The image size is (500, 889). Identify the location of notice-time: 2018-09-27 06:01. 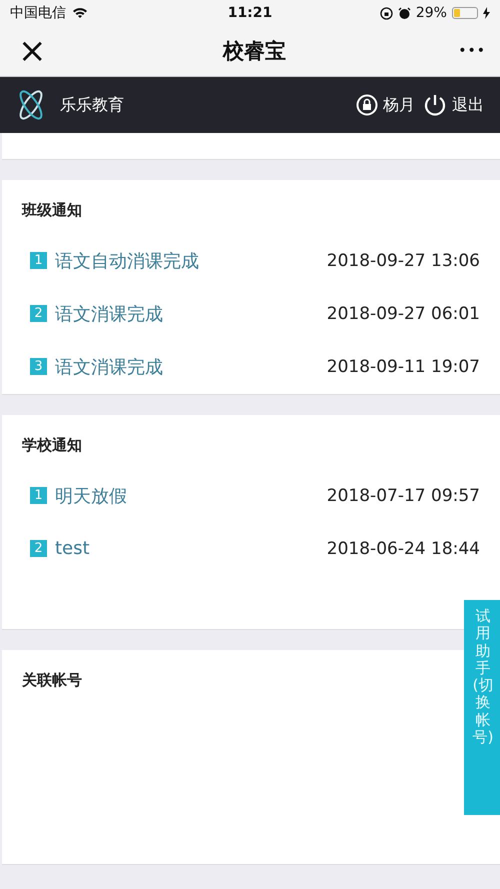
(403, 314).